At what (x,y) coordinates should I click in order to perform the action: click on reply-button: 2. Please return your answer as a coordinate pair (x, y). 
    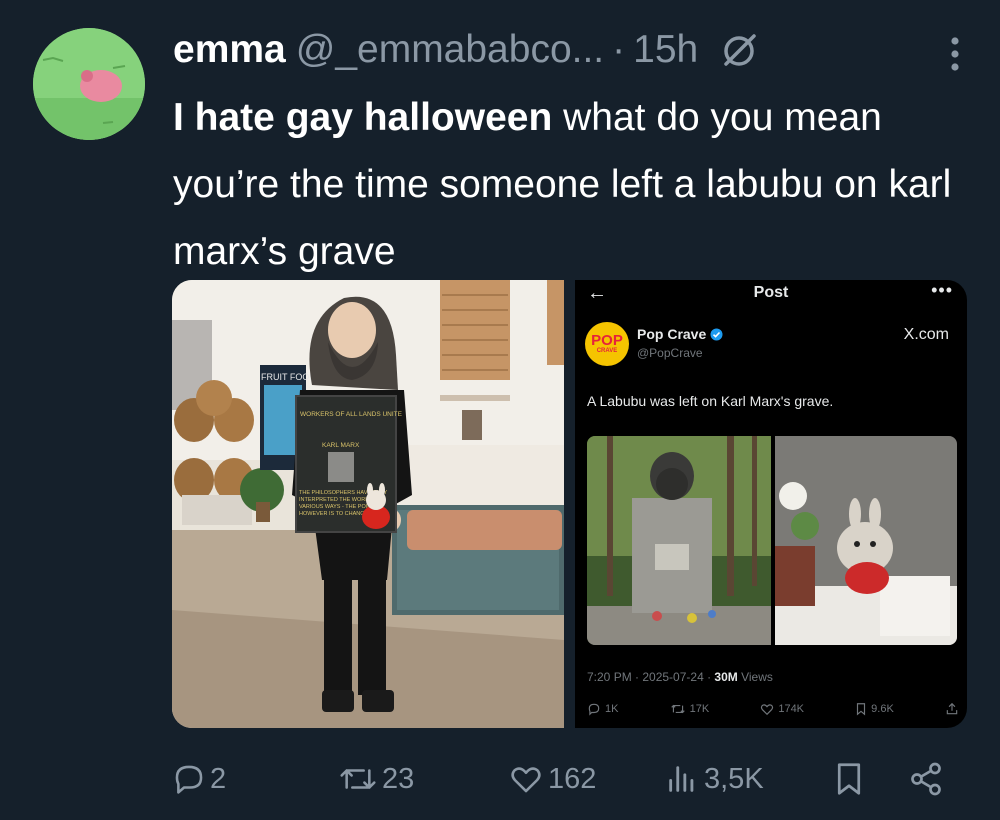
    Looking at the image, I should click on (199, 779).